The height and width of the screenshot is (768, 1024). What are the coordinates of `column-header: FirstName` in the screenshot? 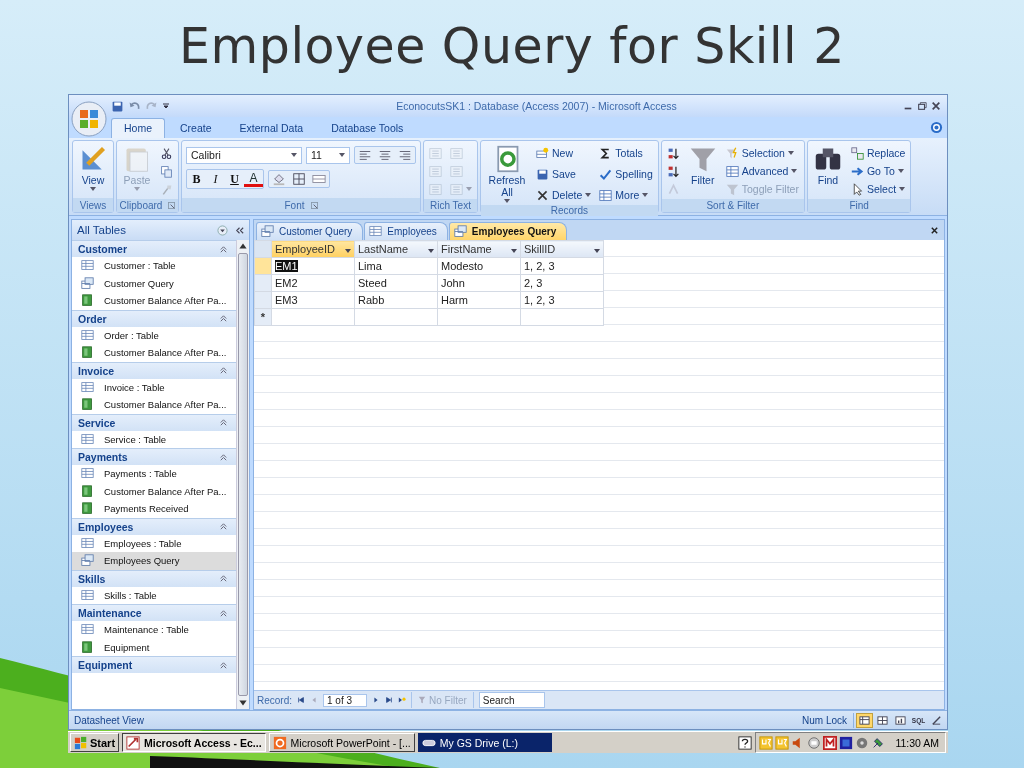 It's located at (479, 249).